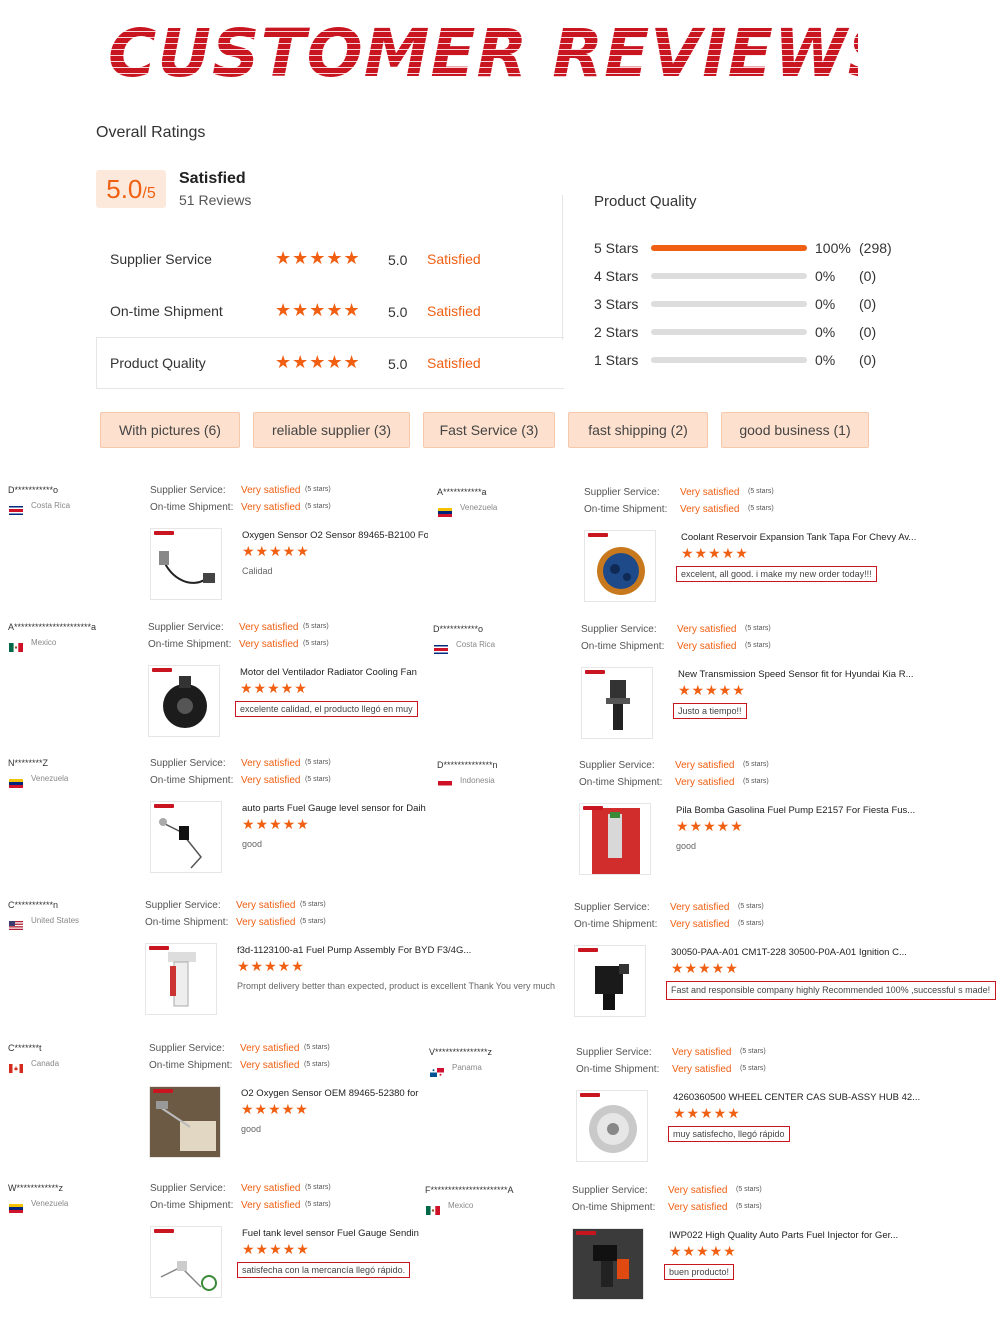  I want to click on review-1-costa-rica-flag-icon, so click(16, 508).